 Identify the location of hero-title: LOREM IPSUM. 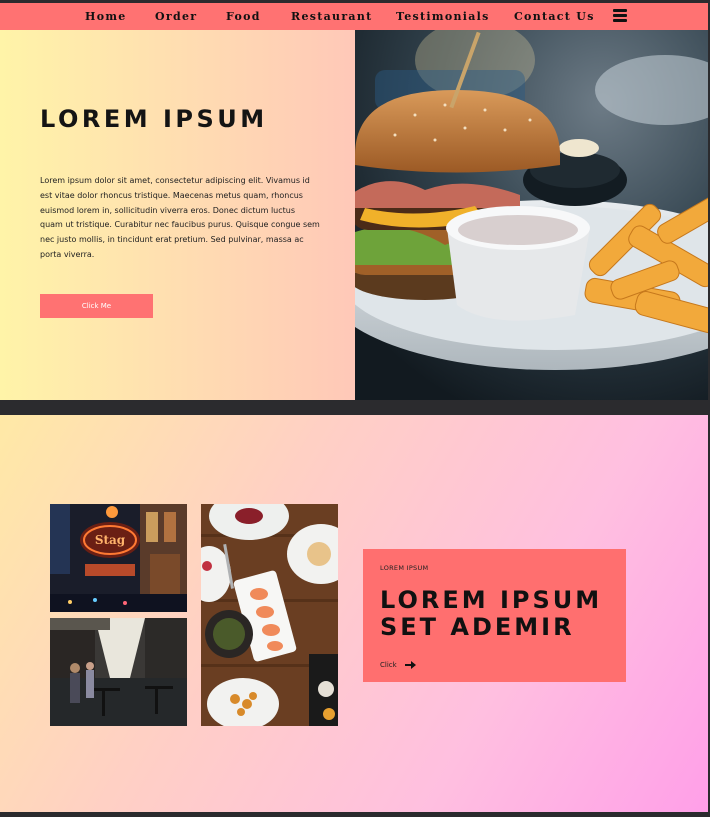
(154, 119).